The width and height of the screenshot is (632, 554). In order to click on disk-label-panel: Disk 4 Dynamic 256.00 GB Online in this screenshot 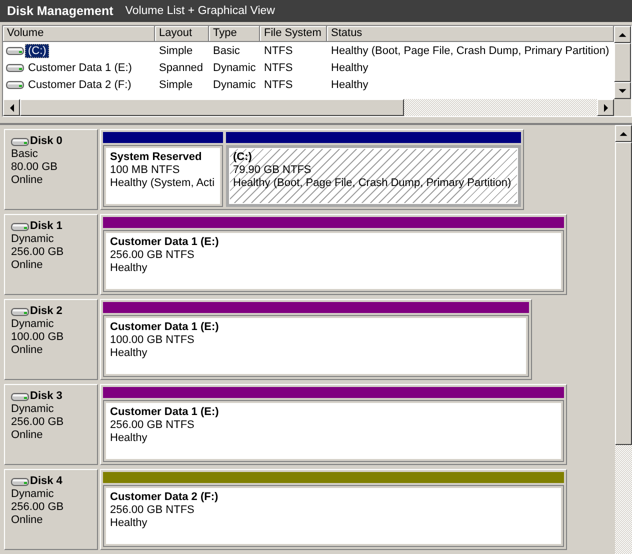, I will do `click(51, 509)`.